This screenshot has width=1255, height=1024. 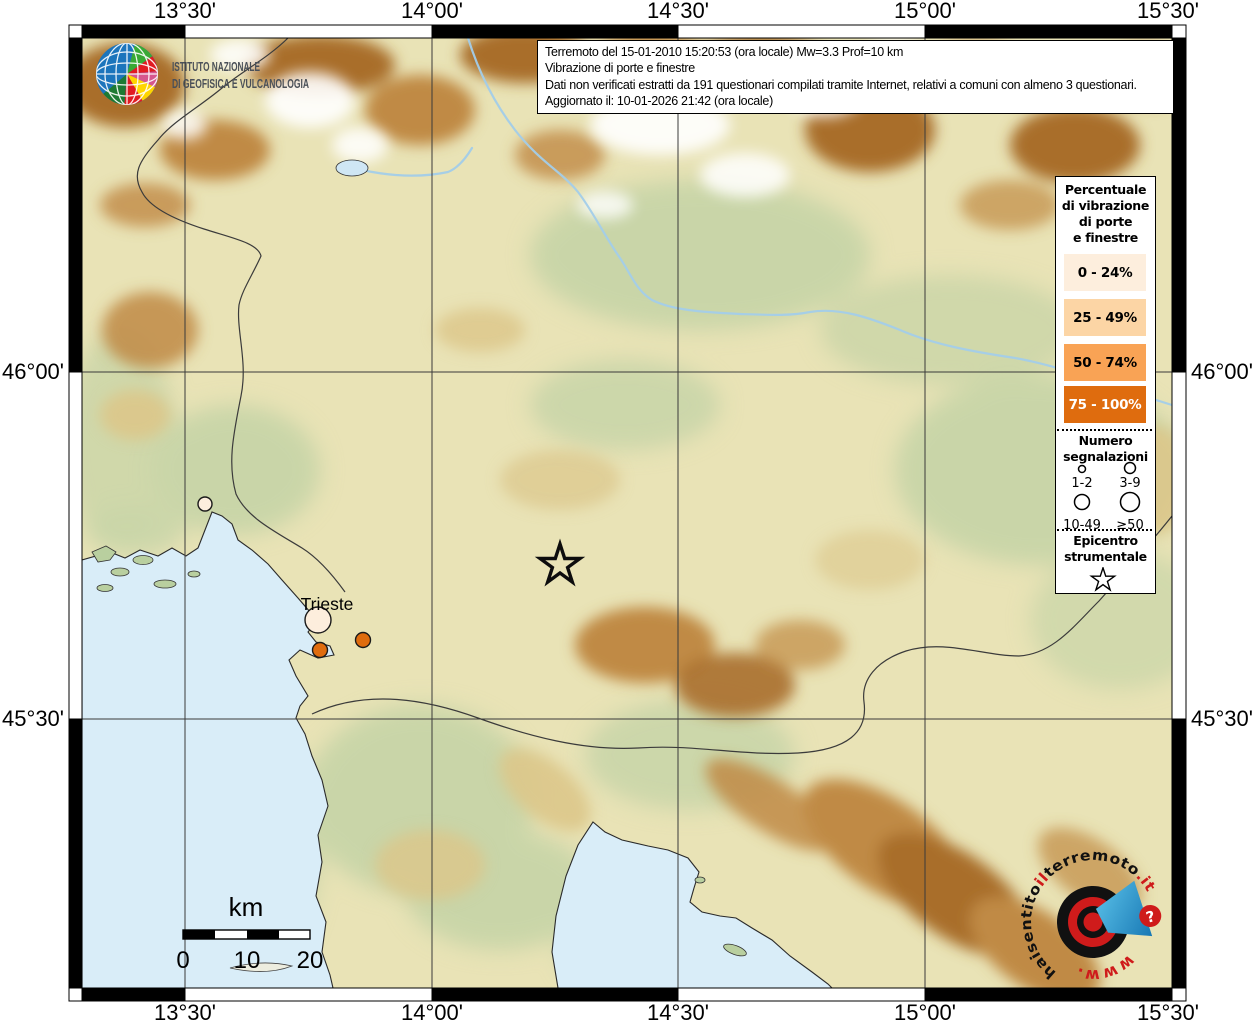 I want to click on axis-top-1: 13°30', so click(x=185, y=11).